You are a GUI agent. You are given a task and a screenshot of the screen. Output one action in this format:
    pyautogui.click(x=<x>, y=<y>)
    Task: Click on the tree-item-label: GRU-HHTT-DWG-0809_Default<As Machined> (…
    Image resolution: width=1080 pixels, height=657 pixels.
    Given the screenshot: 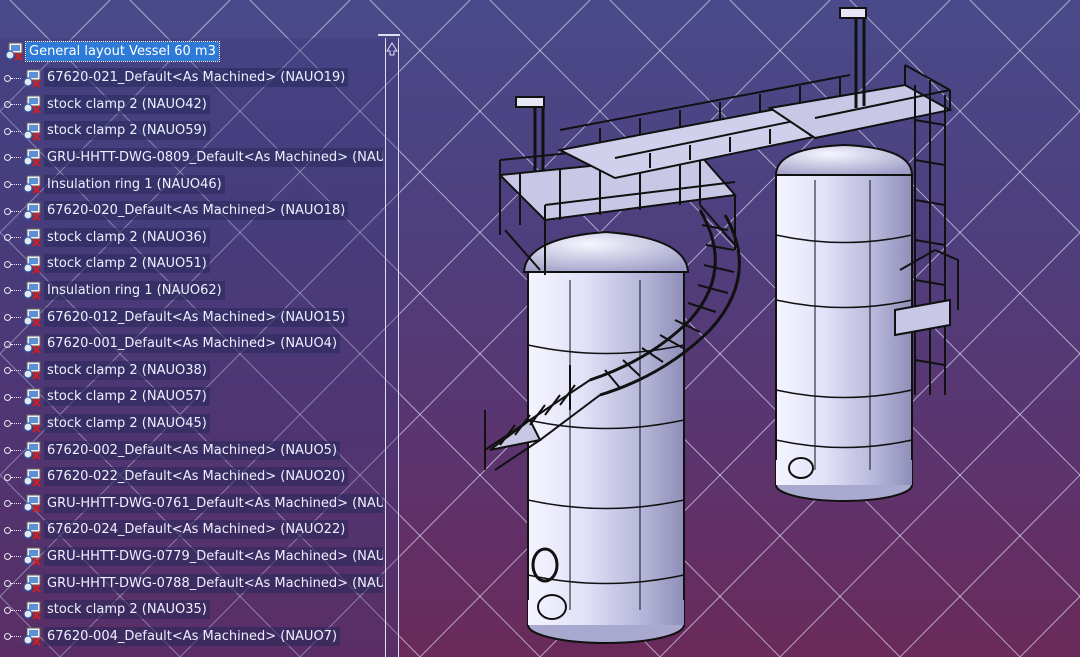 What is the action you would take?
    pyautogui.click(x=213, y=157)
    